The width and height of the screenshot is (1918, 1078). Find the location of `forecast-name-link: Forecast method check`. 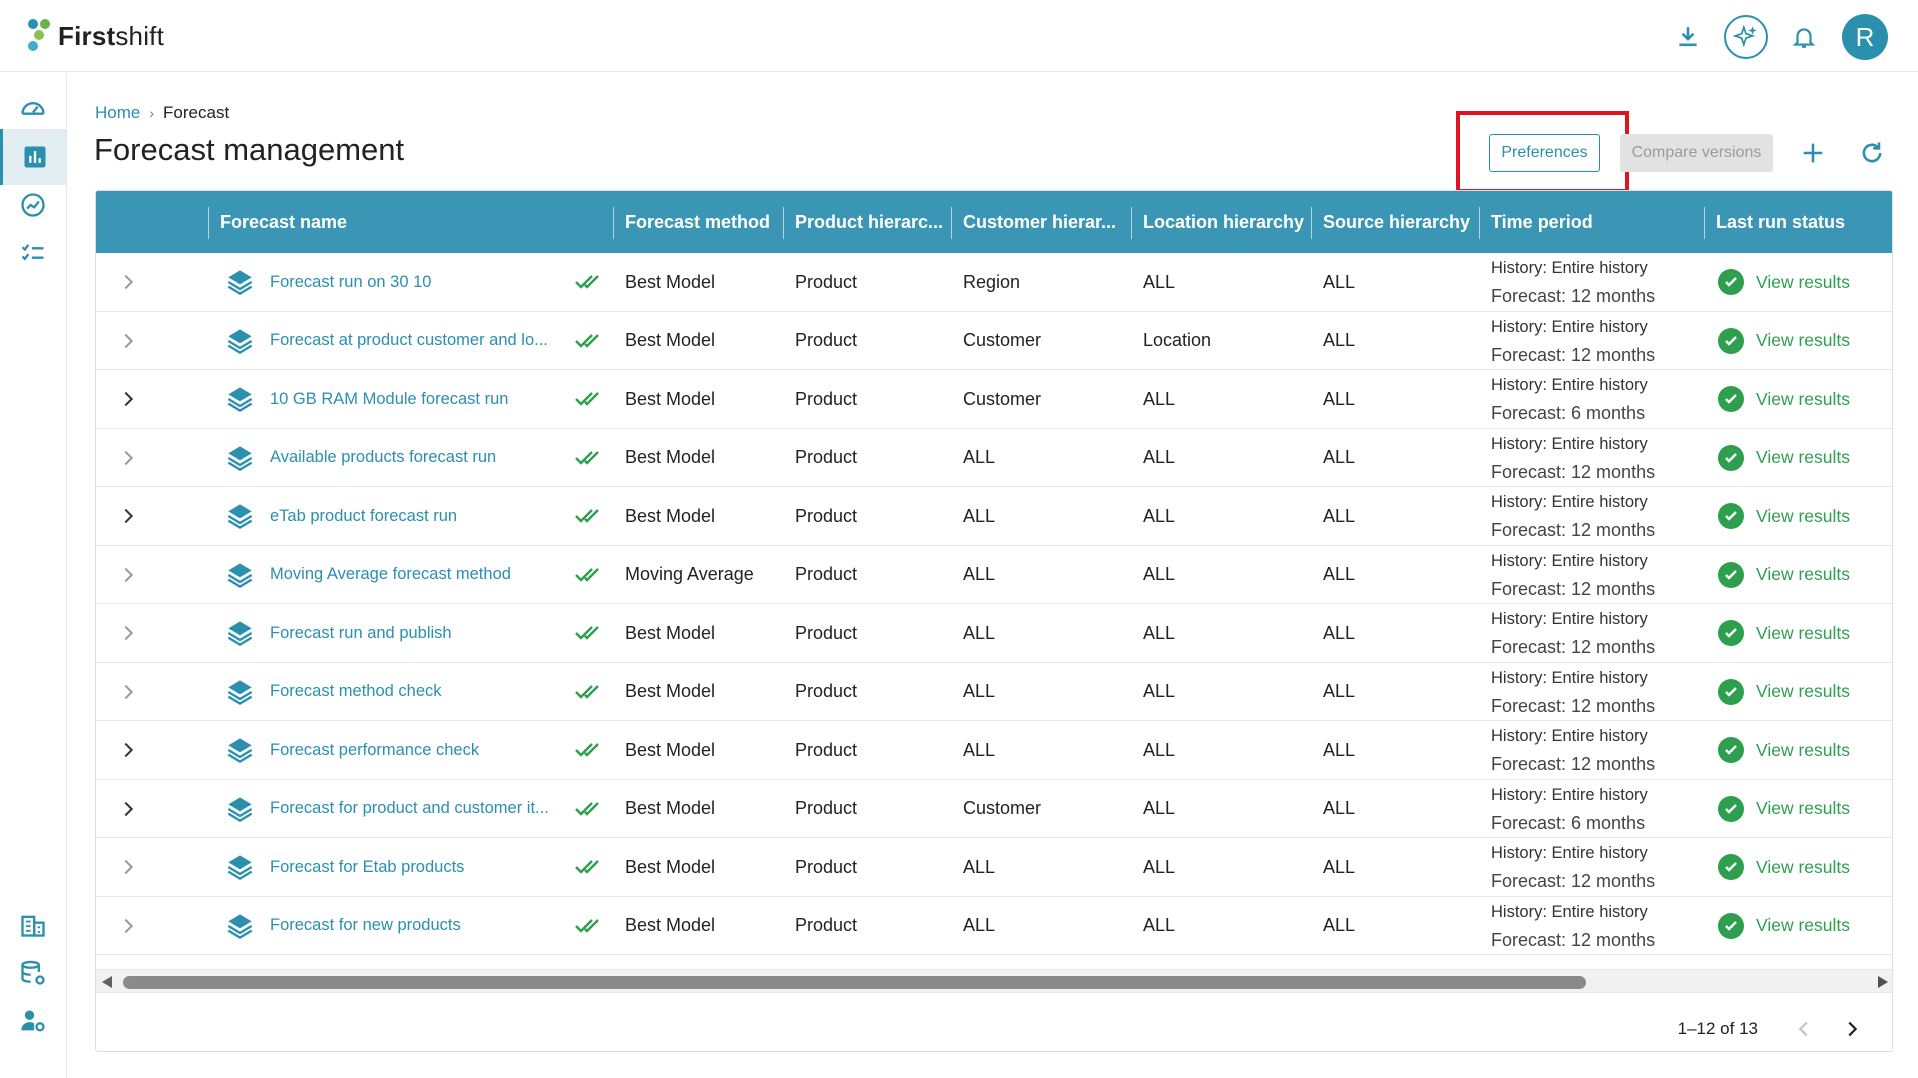

forecast-name-link: Forecast method check is located at coordinates (415, 692).